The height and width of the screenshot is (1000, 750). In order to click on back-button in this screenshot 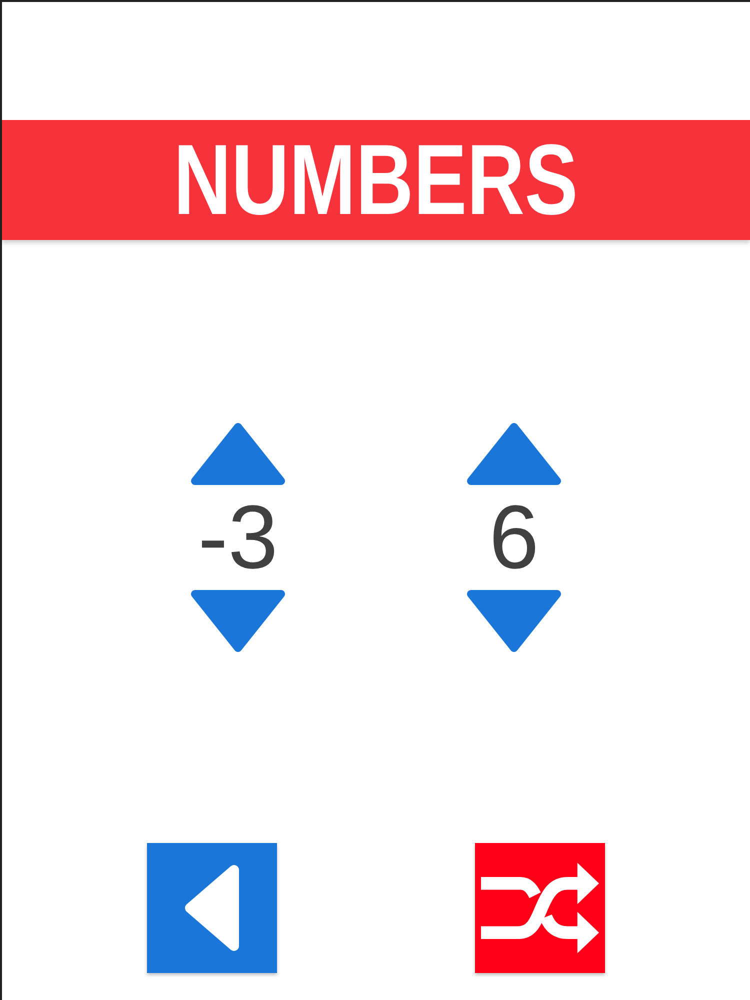, I will do `click(212, 908)`.